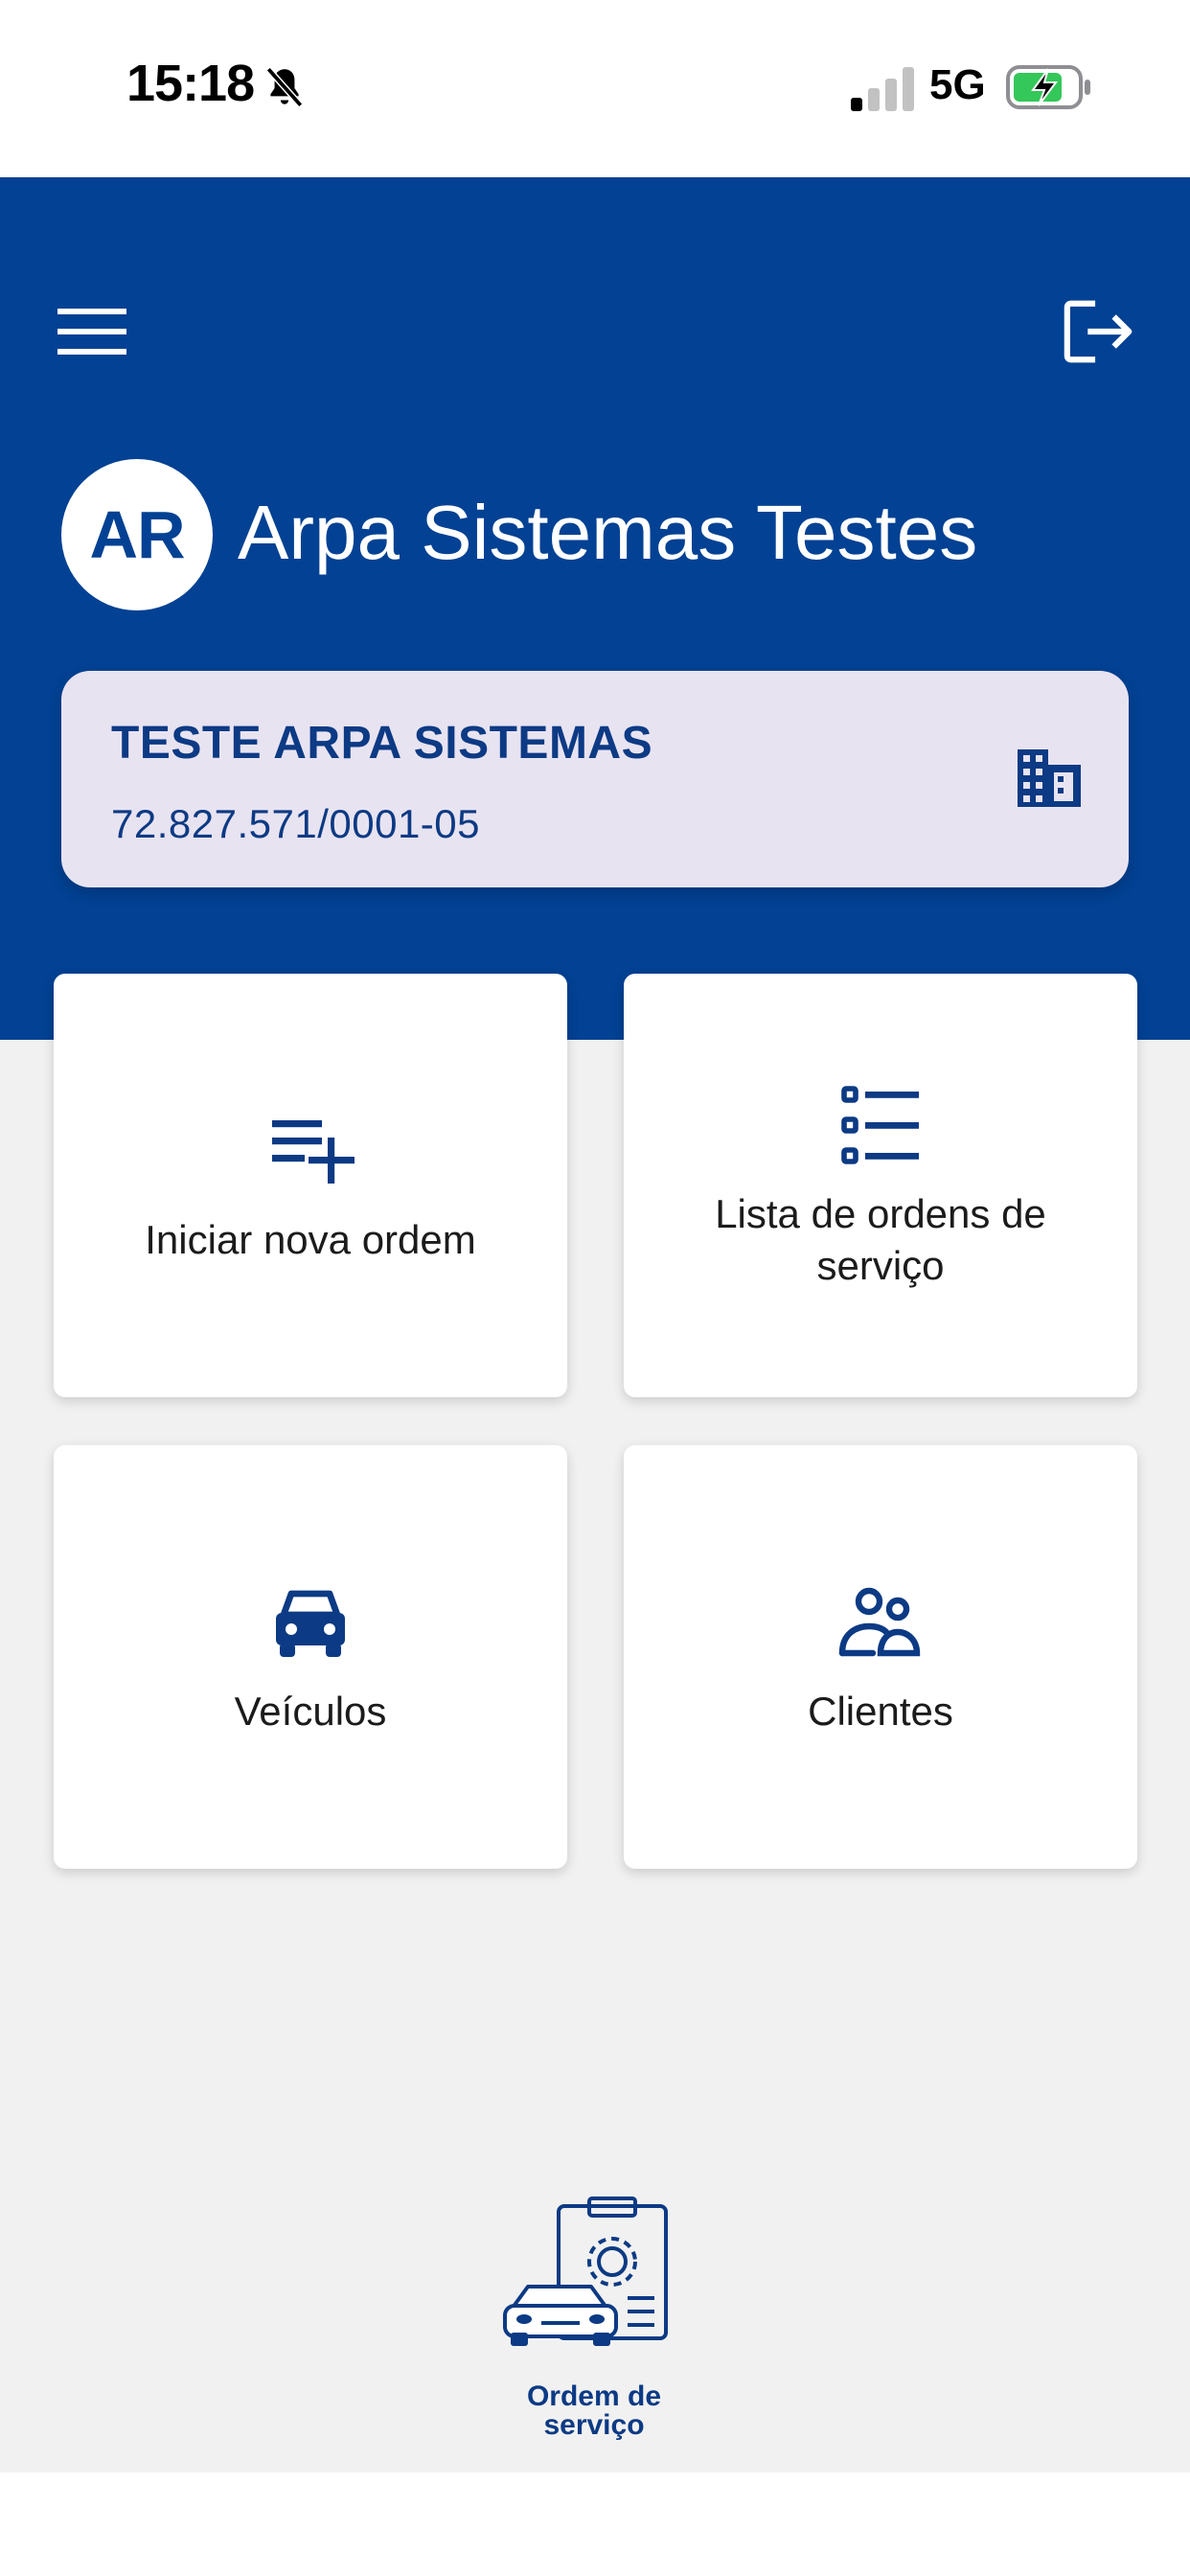 The height and width of the screenshot is (2576, 1190). What do you see at coordinates (595, 88) in the screenshot?
I see `status-bar: 15:18 5G` at bounding box center [595, 88].